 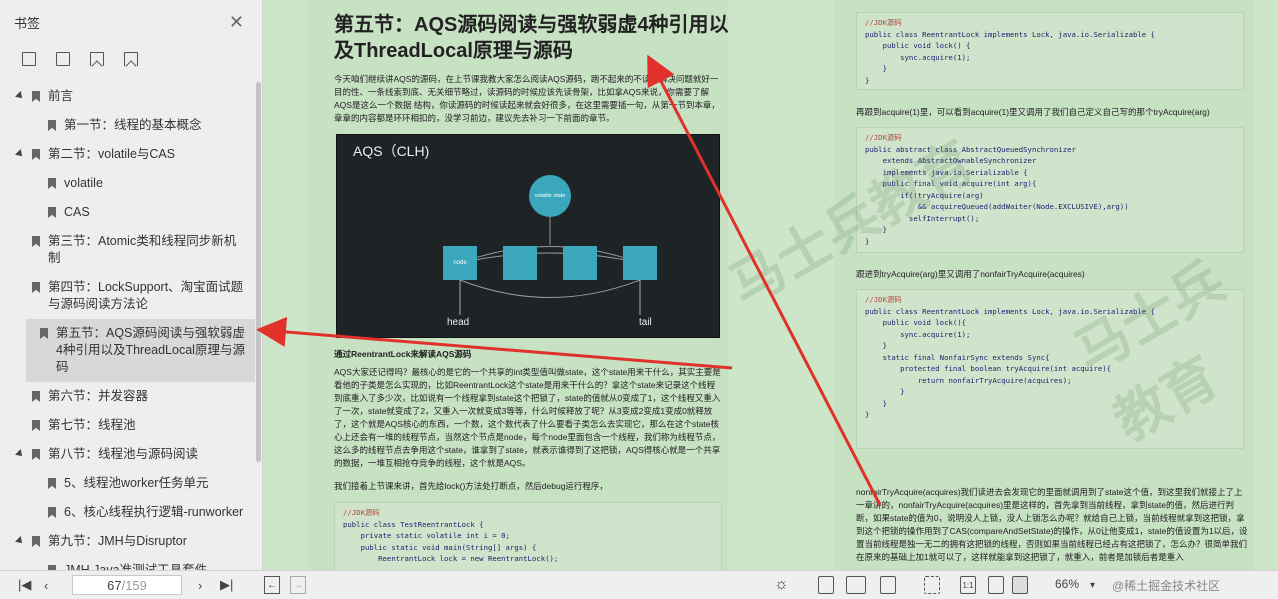 I want to click on bookmark-item: 第六节：并发容器, so click(x=127, y=396).